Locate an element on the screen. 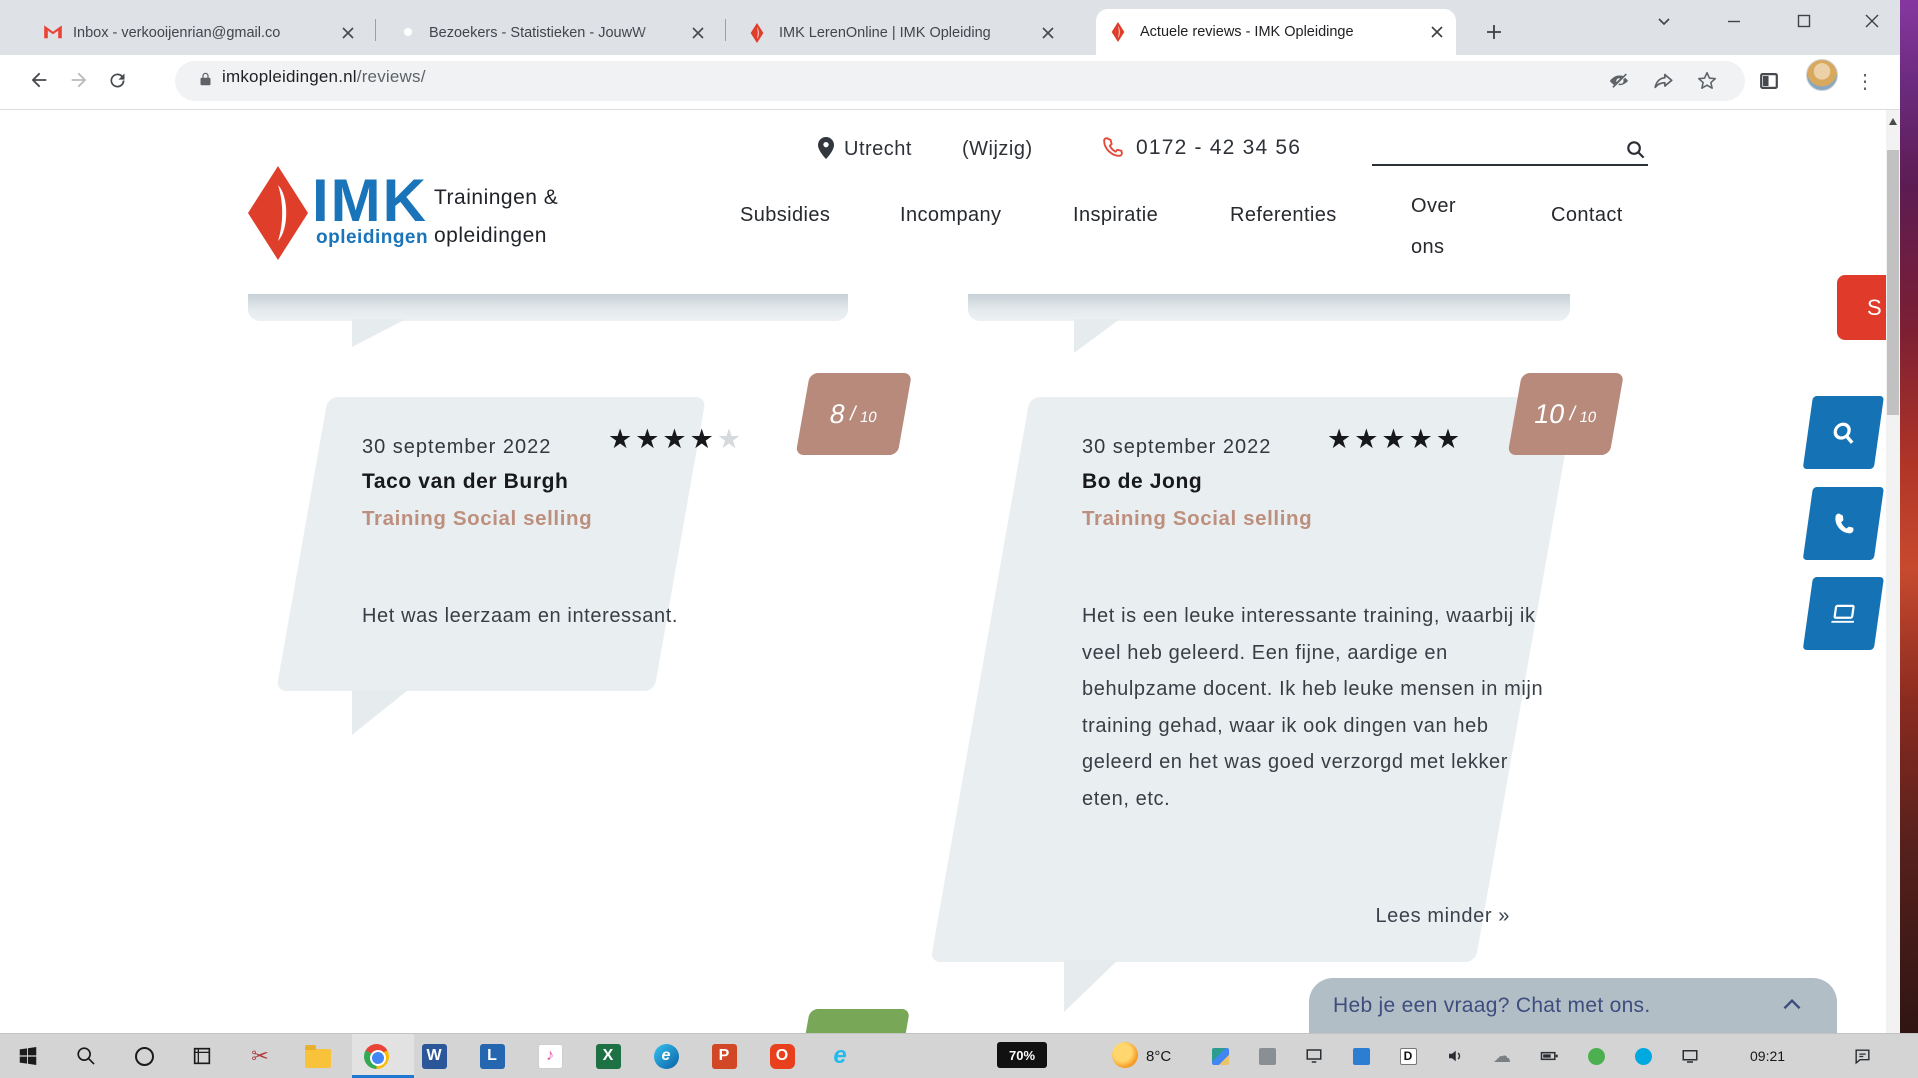 This screenshot has height=1078, width=1918. linkedin-learning-icon: L is located at coordinates (492, 1056).